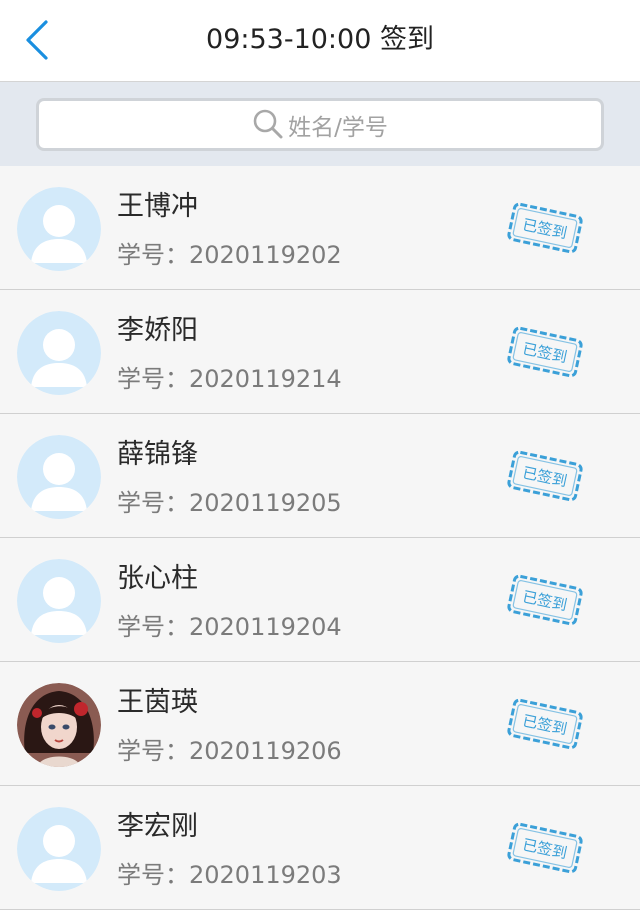 The image size is (640, 910). I want to click on search-input: 姓名/学号, so click(320, 124).